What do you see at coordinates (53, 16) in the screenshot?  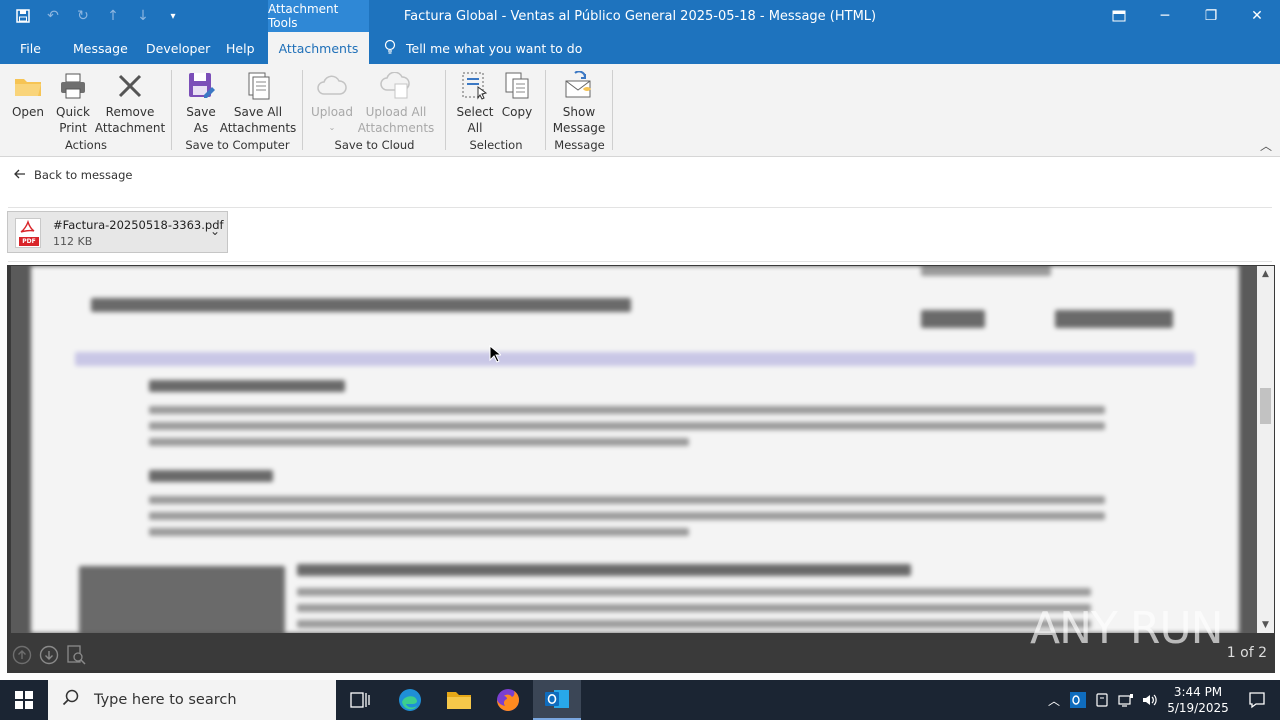 I see `undo-icon: ↶` at bounding box center [53, 16].